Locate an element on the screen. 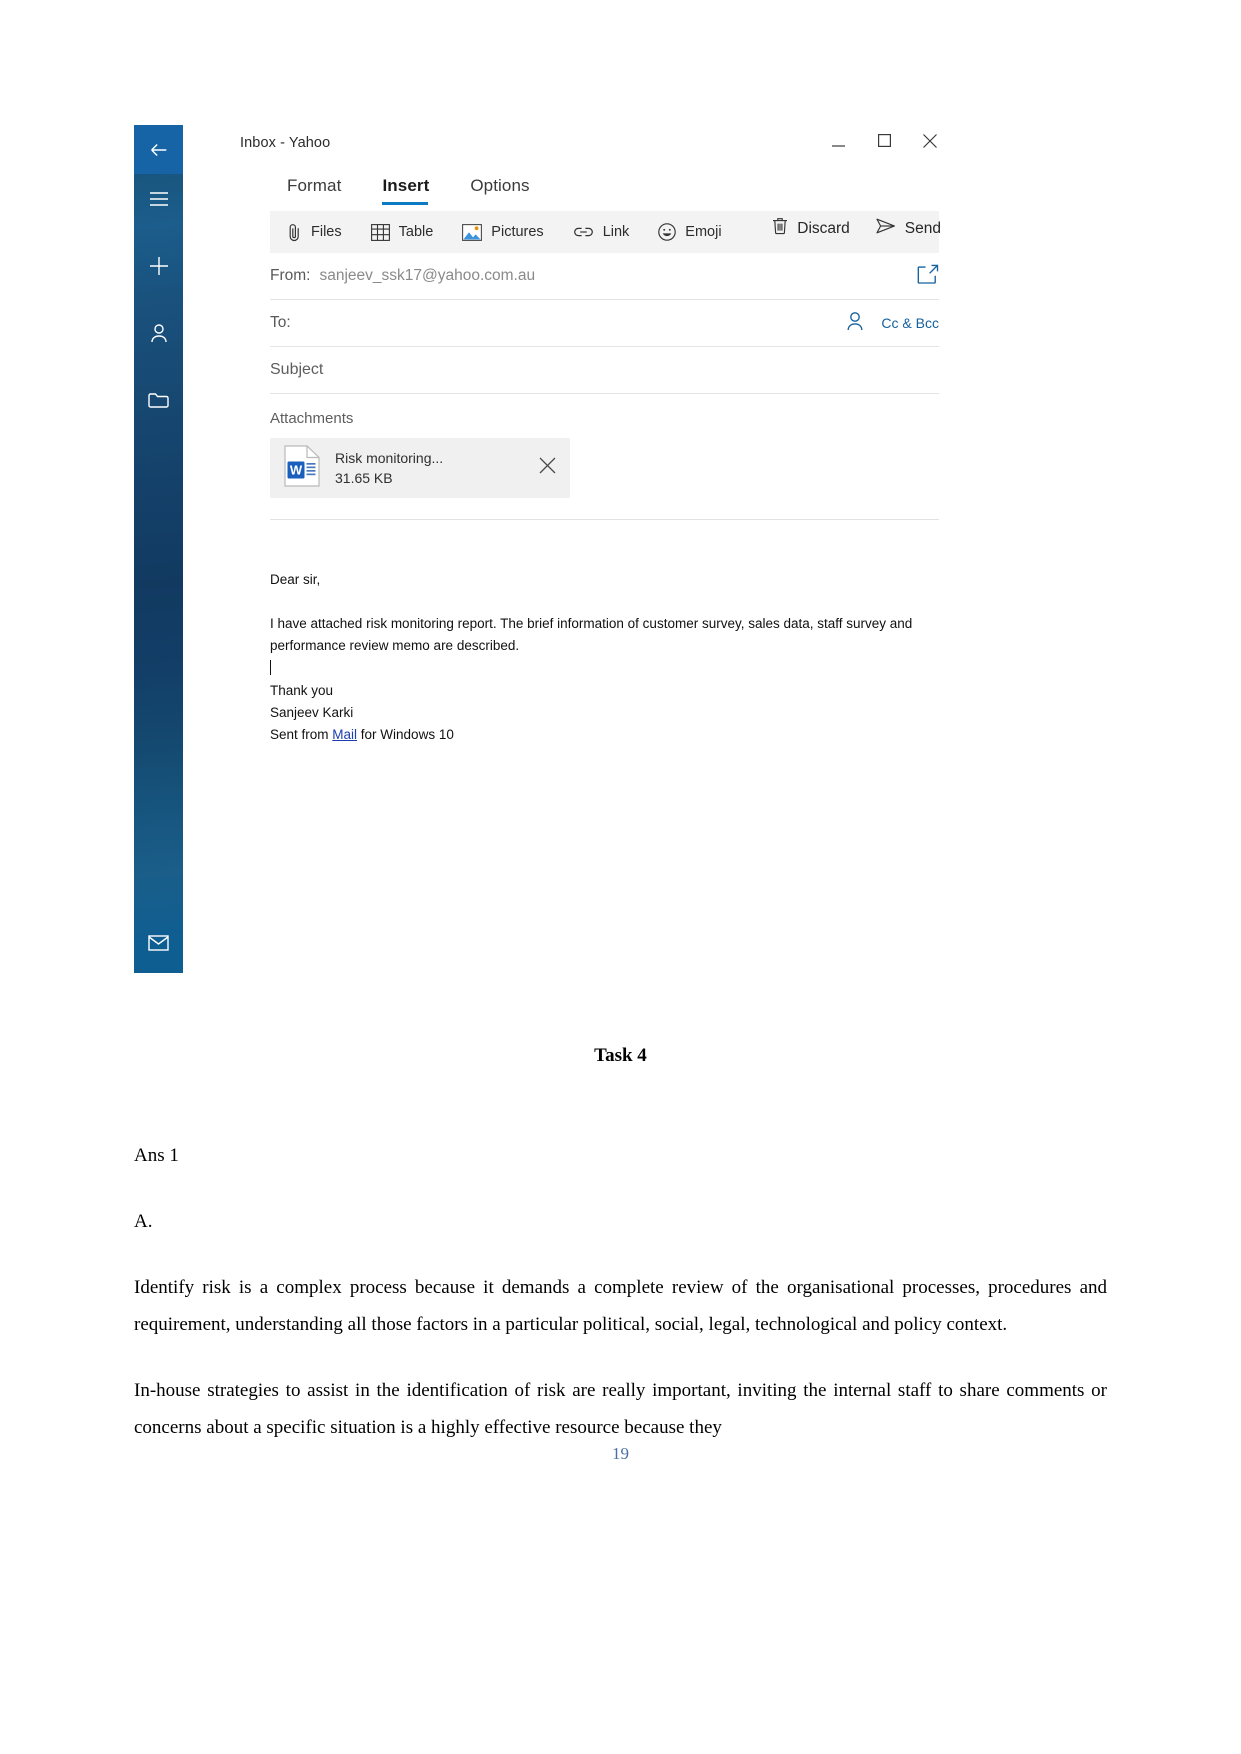 The height and width of the screenshot is (1754, 1241). send-button: Send is located at coordinates (908, 228).